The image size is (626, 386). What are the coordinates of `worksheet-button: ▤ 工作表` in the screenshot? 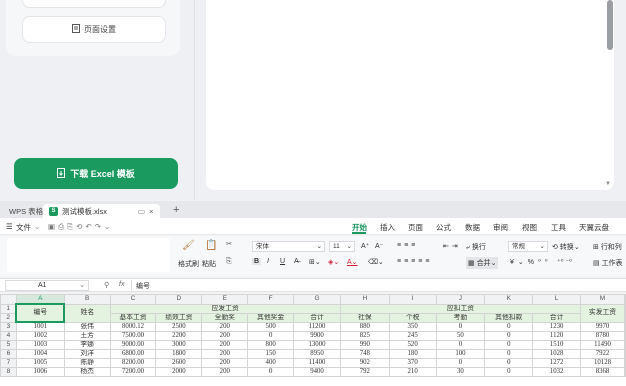 It's located at (608, 263).